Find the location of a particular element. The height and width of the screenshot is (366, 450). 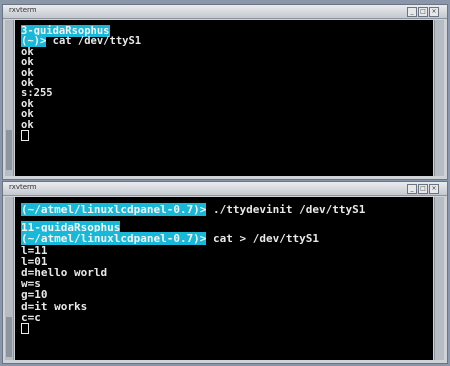

input-line: g=10 is located at coordinates (34, 295).